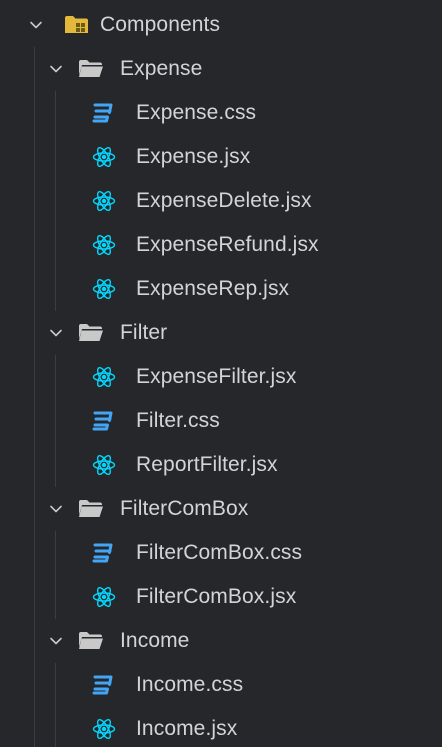 The width and height of the screenshot is (442, 747). I want to click on tree-folder-expense: Expense, so click(221, 69).